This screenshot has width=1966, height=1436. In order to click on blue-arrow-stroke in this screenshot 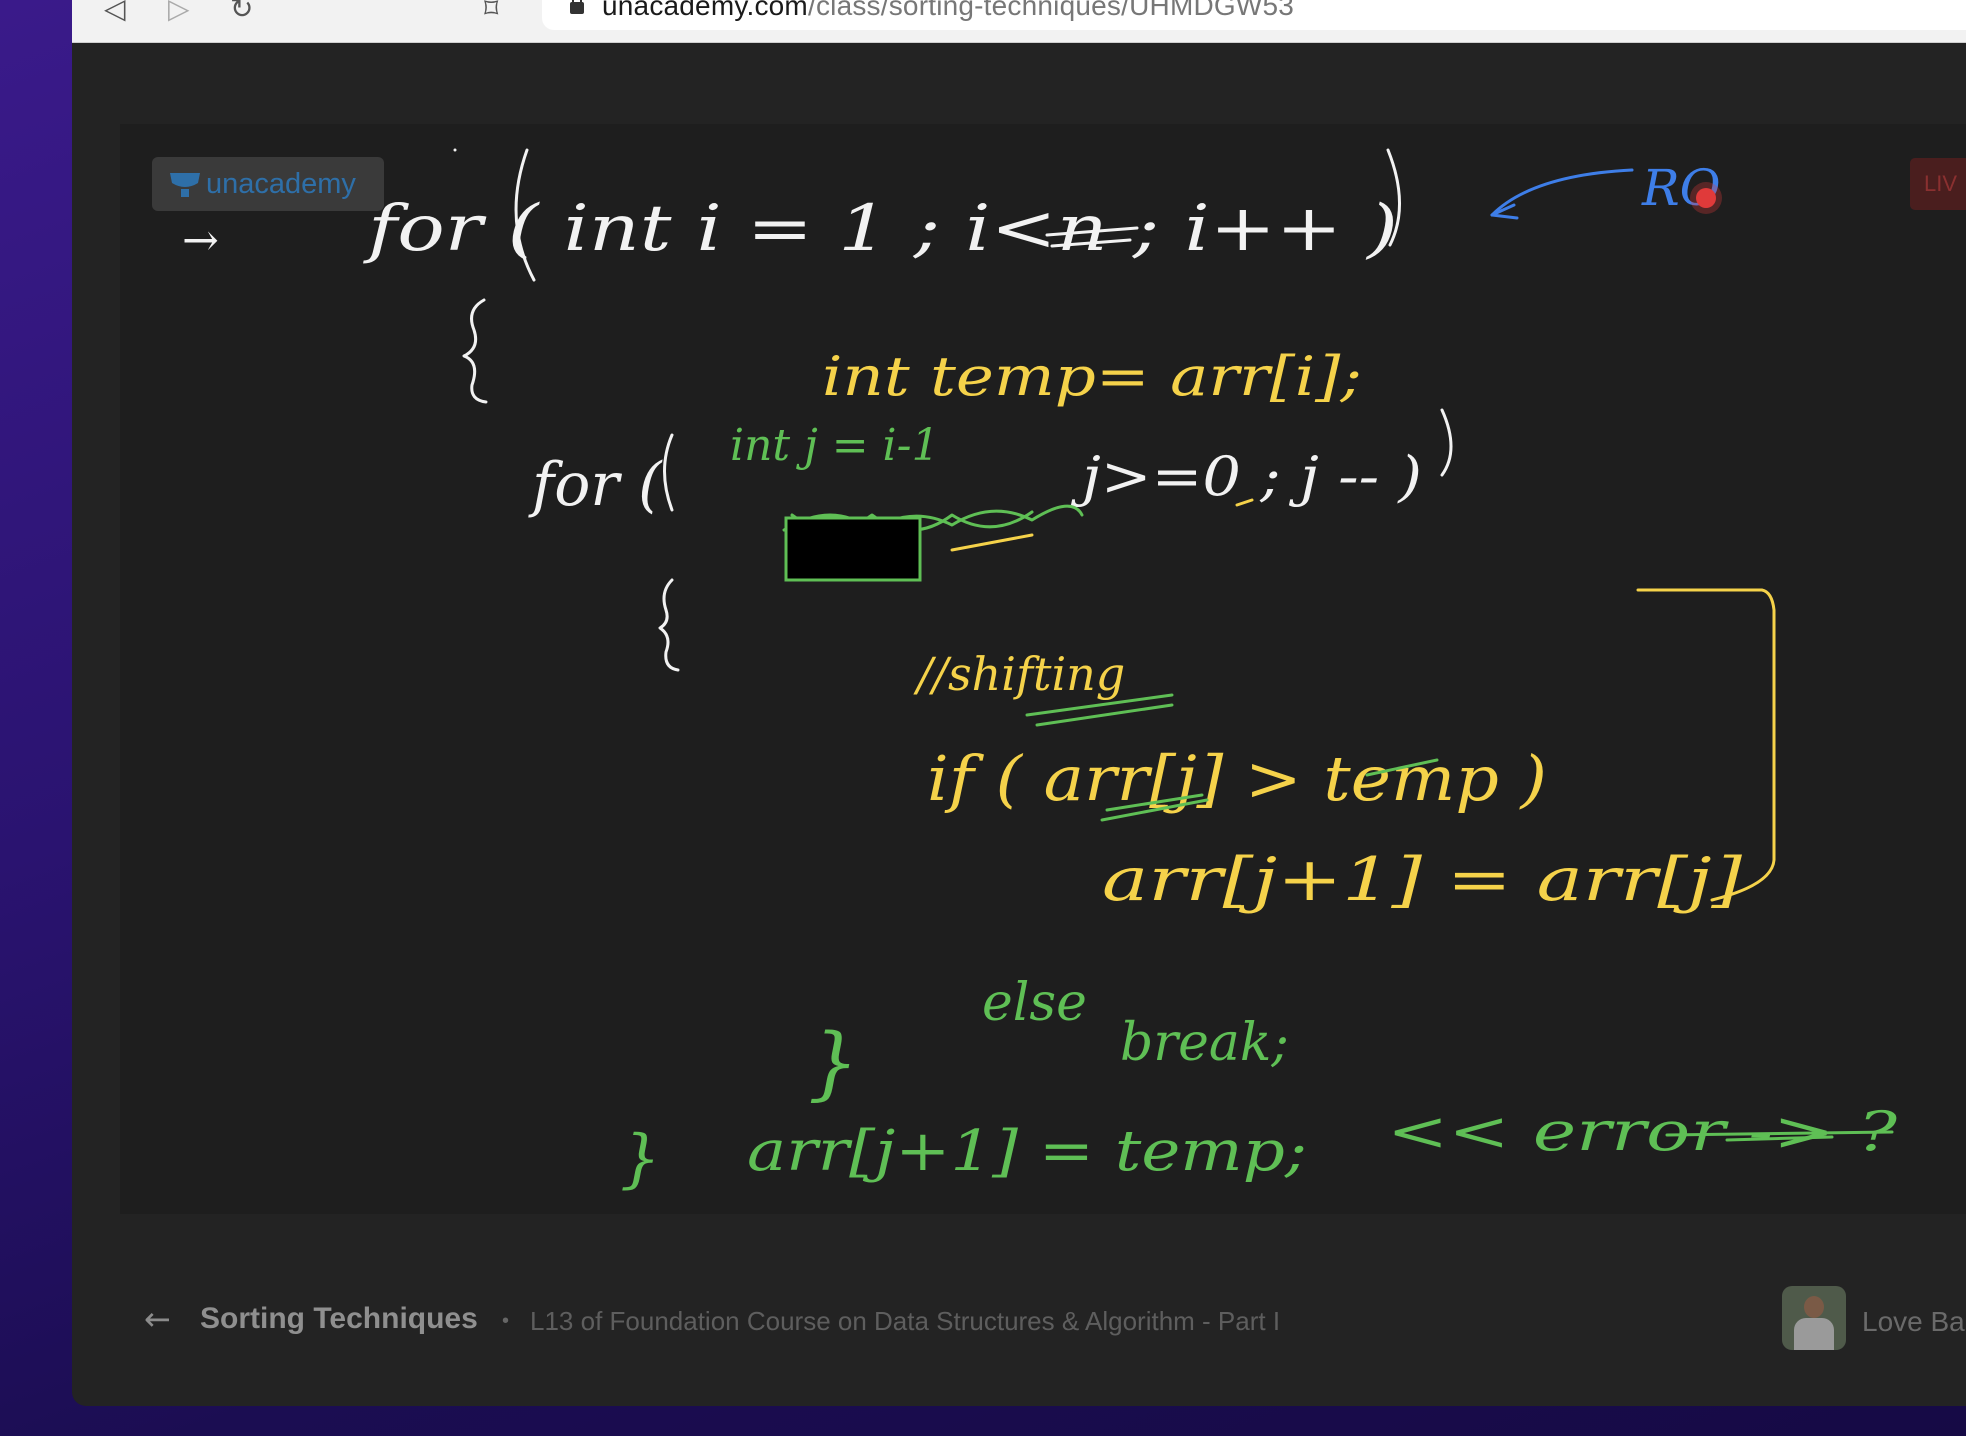, I will do `click(1562, 194)`.